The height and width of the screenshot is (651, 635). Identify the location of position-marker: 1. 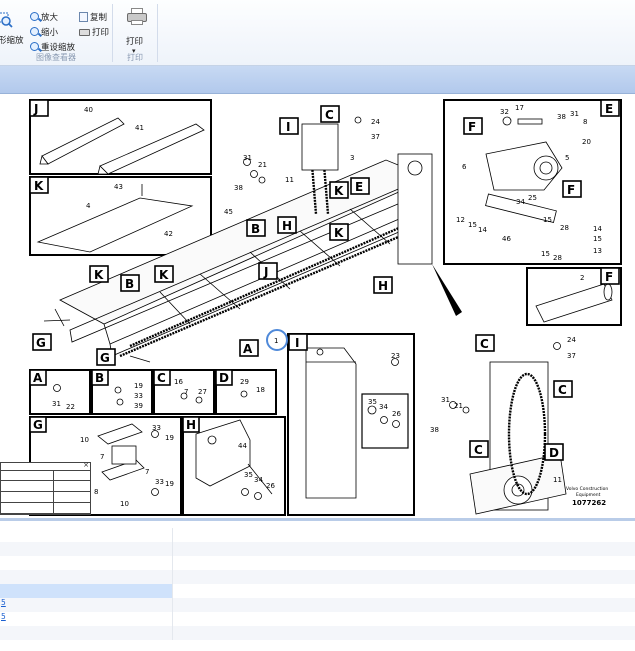
(277, 340).